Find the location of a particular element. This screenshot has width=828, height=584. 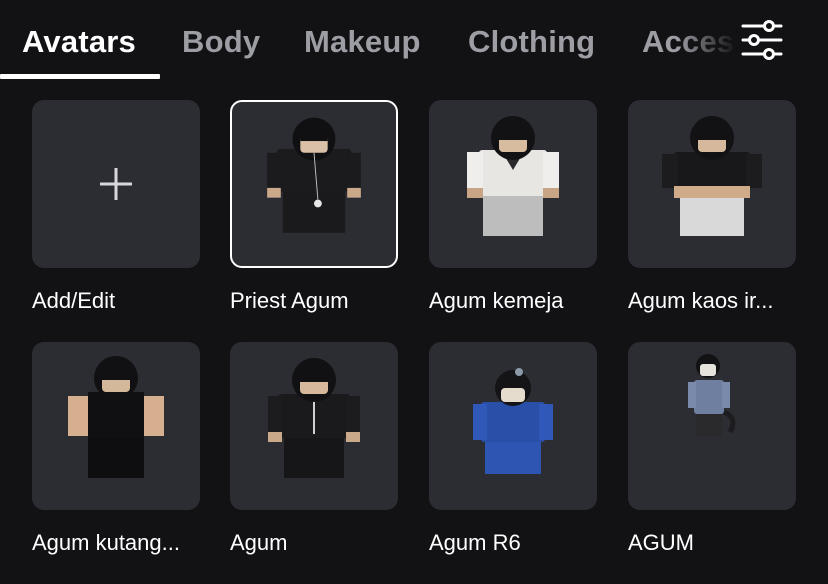

avatar-label: Agum kemeja is located at coordinates (496, 300).